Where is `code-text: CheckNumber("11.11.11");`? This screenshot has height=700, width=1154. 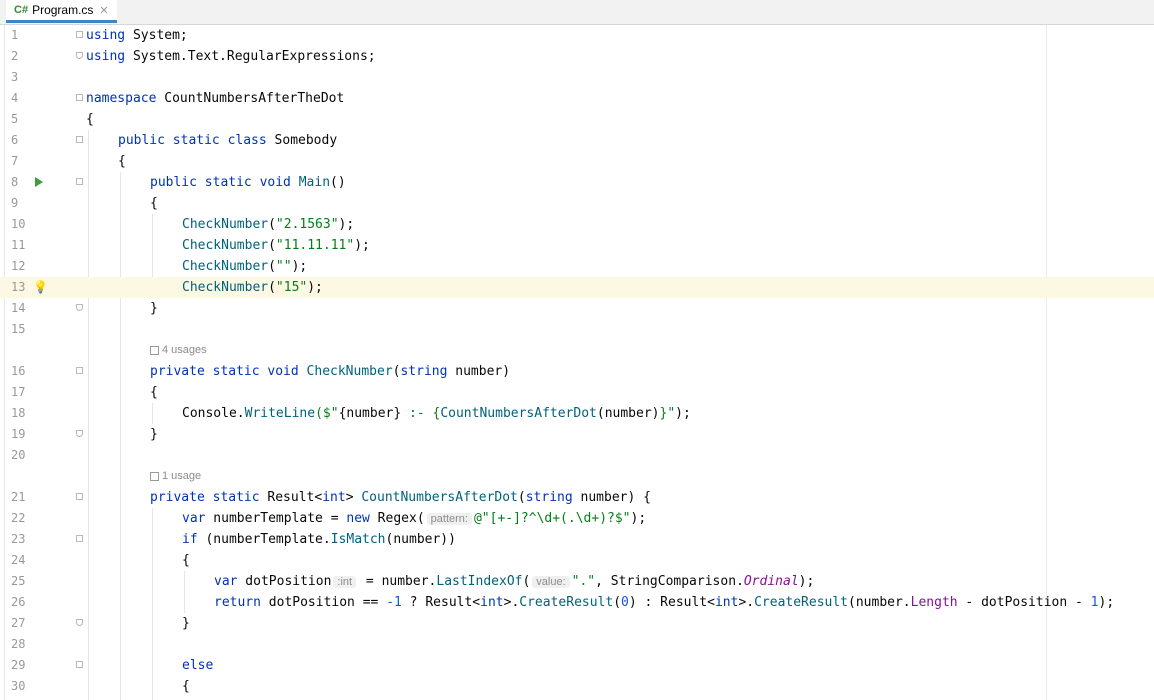
code-text: CheckNumber("11.11.11"); is located at coordinates (276, 245).